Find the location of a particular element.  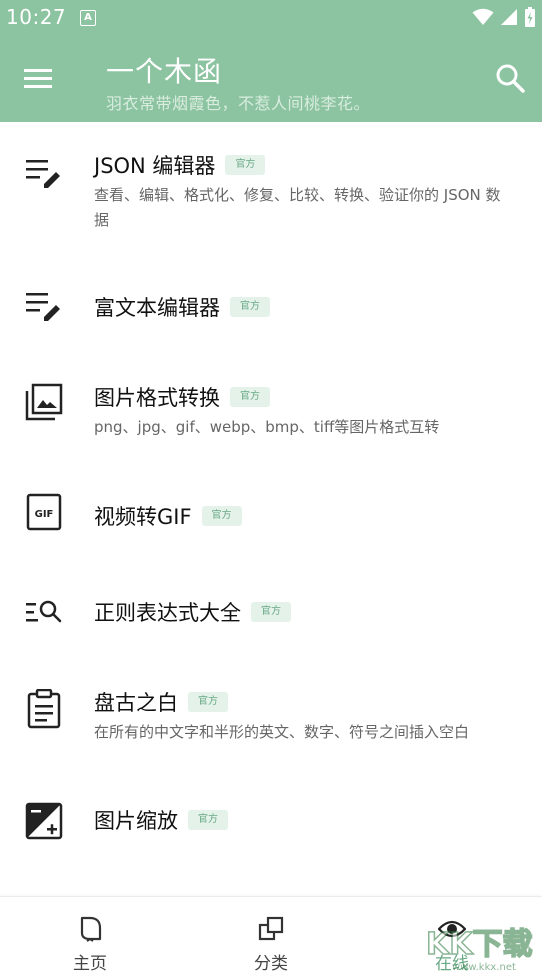

list-item: 图片缩放 官方 is located at coordinates (271, 847).